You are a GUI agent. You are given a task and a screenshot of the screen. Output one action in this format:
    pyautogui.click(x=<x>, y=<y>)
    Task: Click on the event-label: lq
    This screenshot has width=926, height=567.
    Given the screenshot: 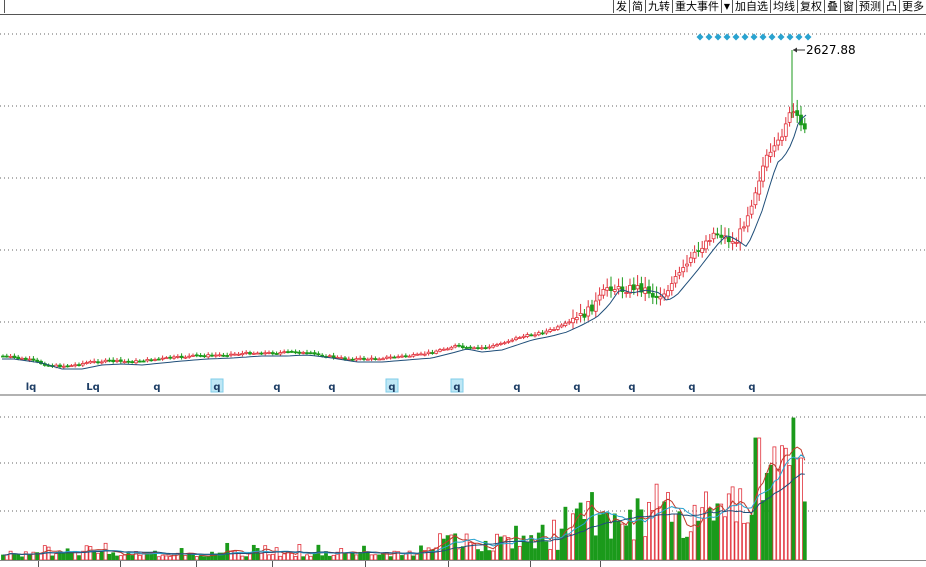 What is the action you would take?
    pyautogui.click(x=31, y=387)
    